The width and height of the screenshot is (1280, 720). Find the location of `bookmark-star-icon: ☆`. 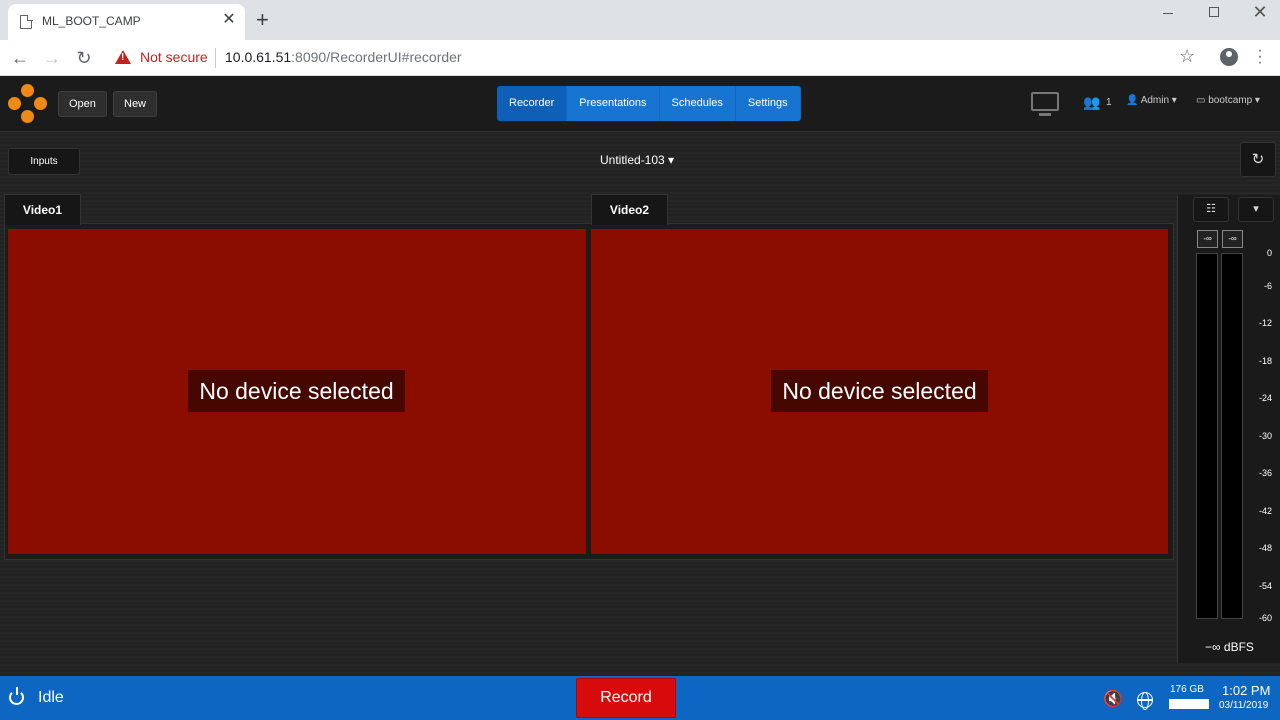

bookmark-star-icon: ☆ is located at coordinates (1187, 56).